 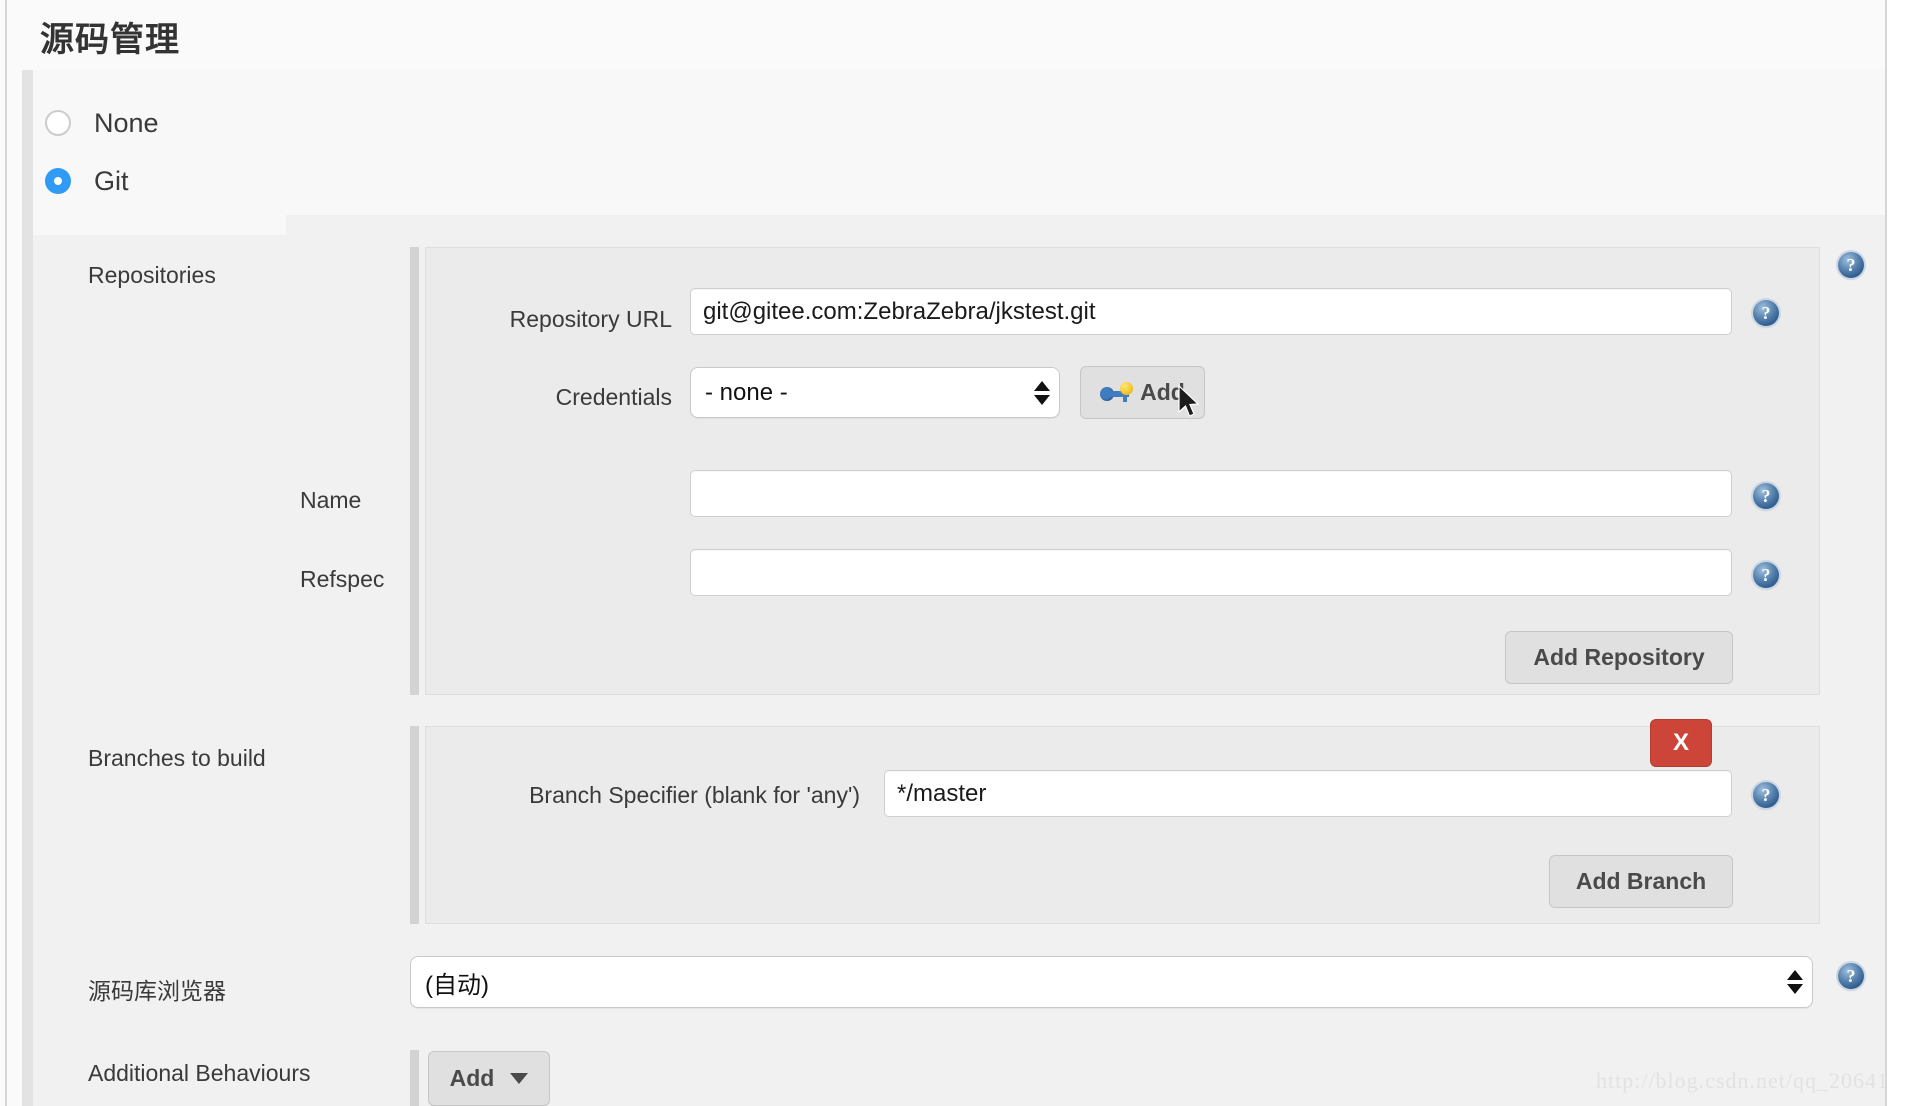 I want to click on radio-option-none: None, so click(x=102, y=123).